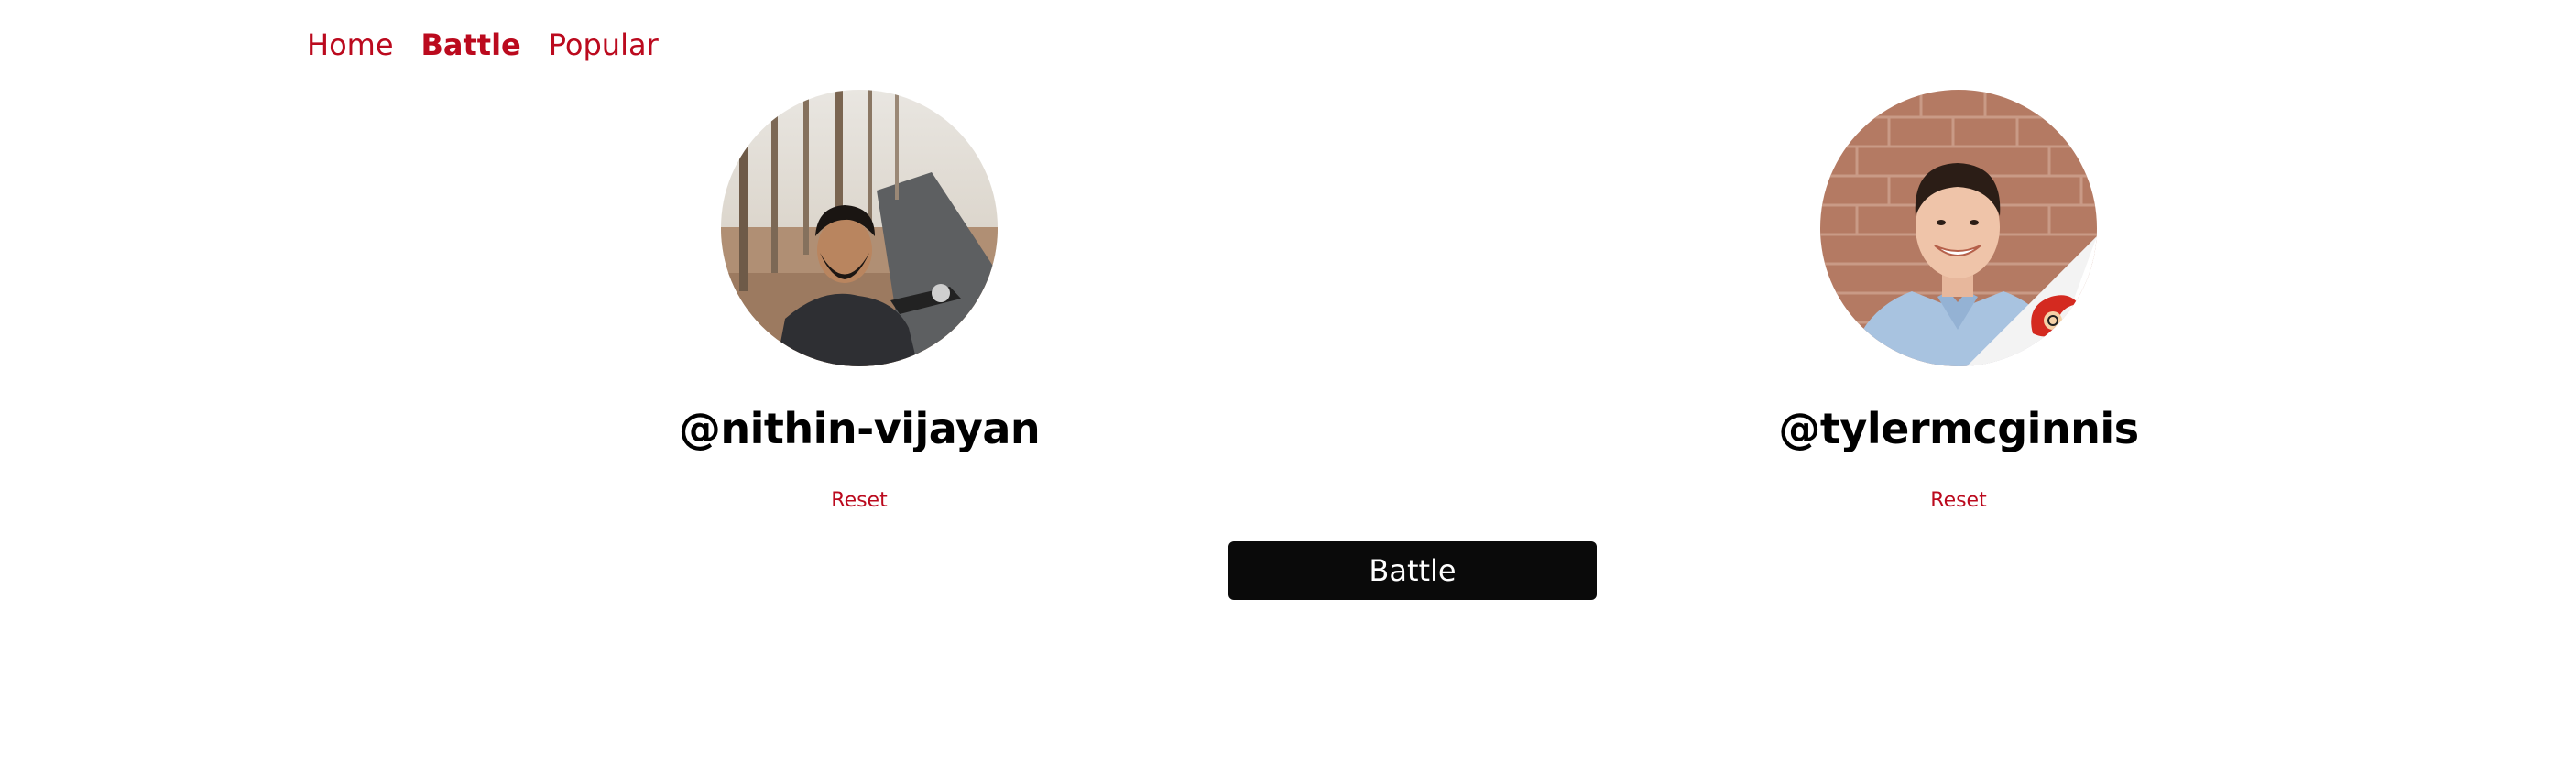 The width and height of the screenshot is (2576, 784). What do you see at coordinates (860, 228) in the screenshot?
I see `player-one-avatar` at bounding box center [860, 228].